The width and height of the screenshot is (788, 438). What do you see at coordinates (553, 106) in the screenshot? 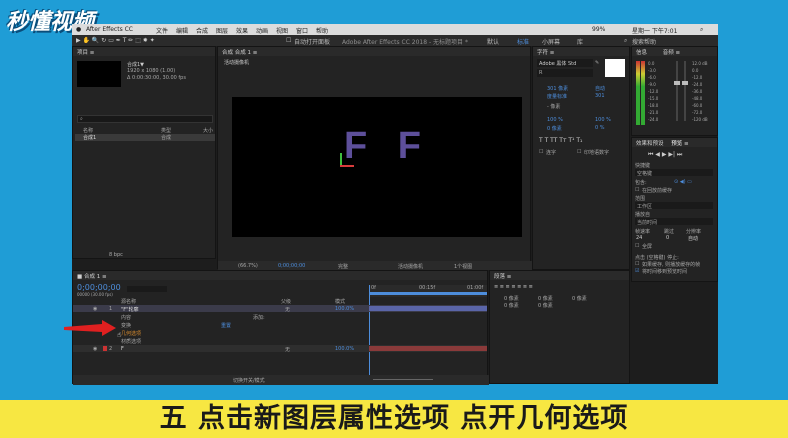
I see `stroke-width-value: - 像素` at bounding box center [553, 106].